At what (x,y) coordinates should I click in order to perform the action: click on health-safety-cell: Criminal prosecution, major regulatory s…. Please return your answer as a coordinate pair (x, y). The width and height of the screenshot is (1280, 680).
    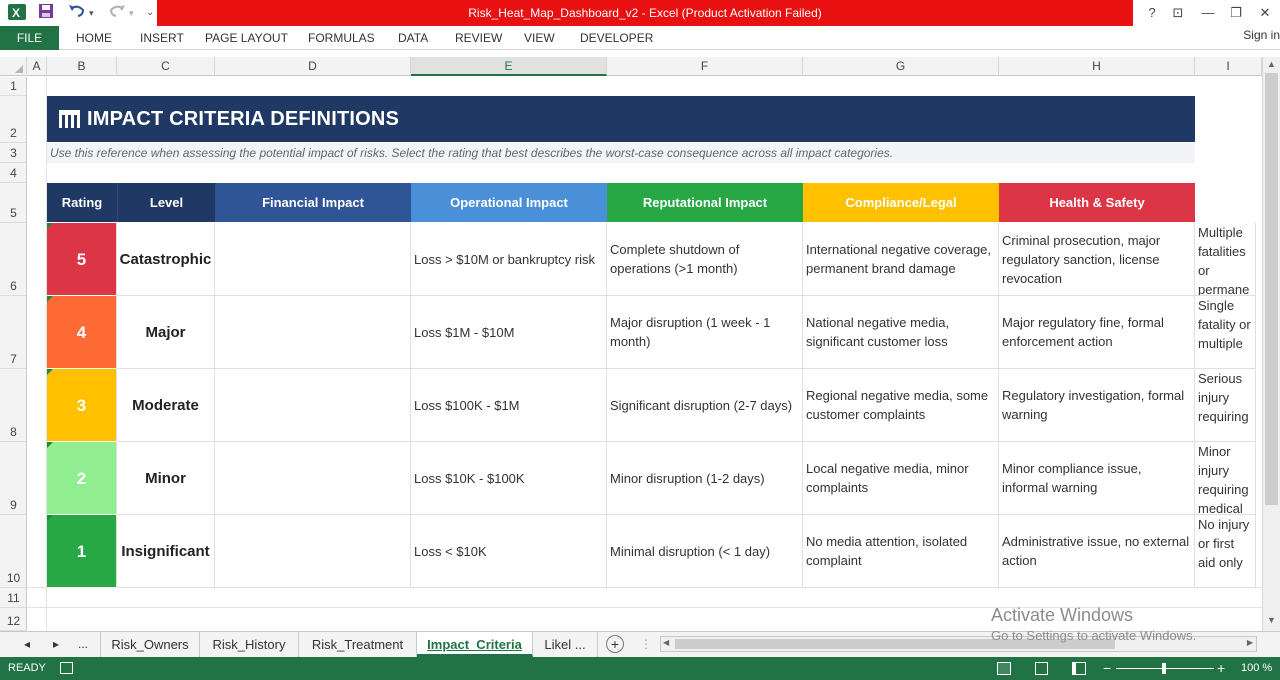
    Looking at the image, I should click on (1097, 259).